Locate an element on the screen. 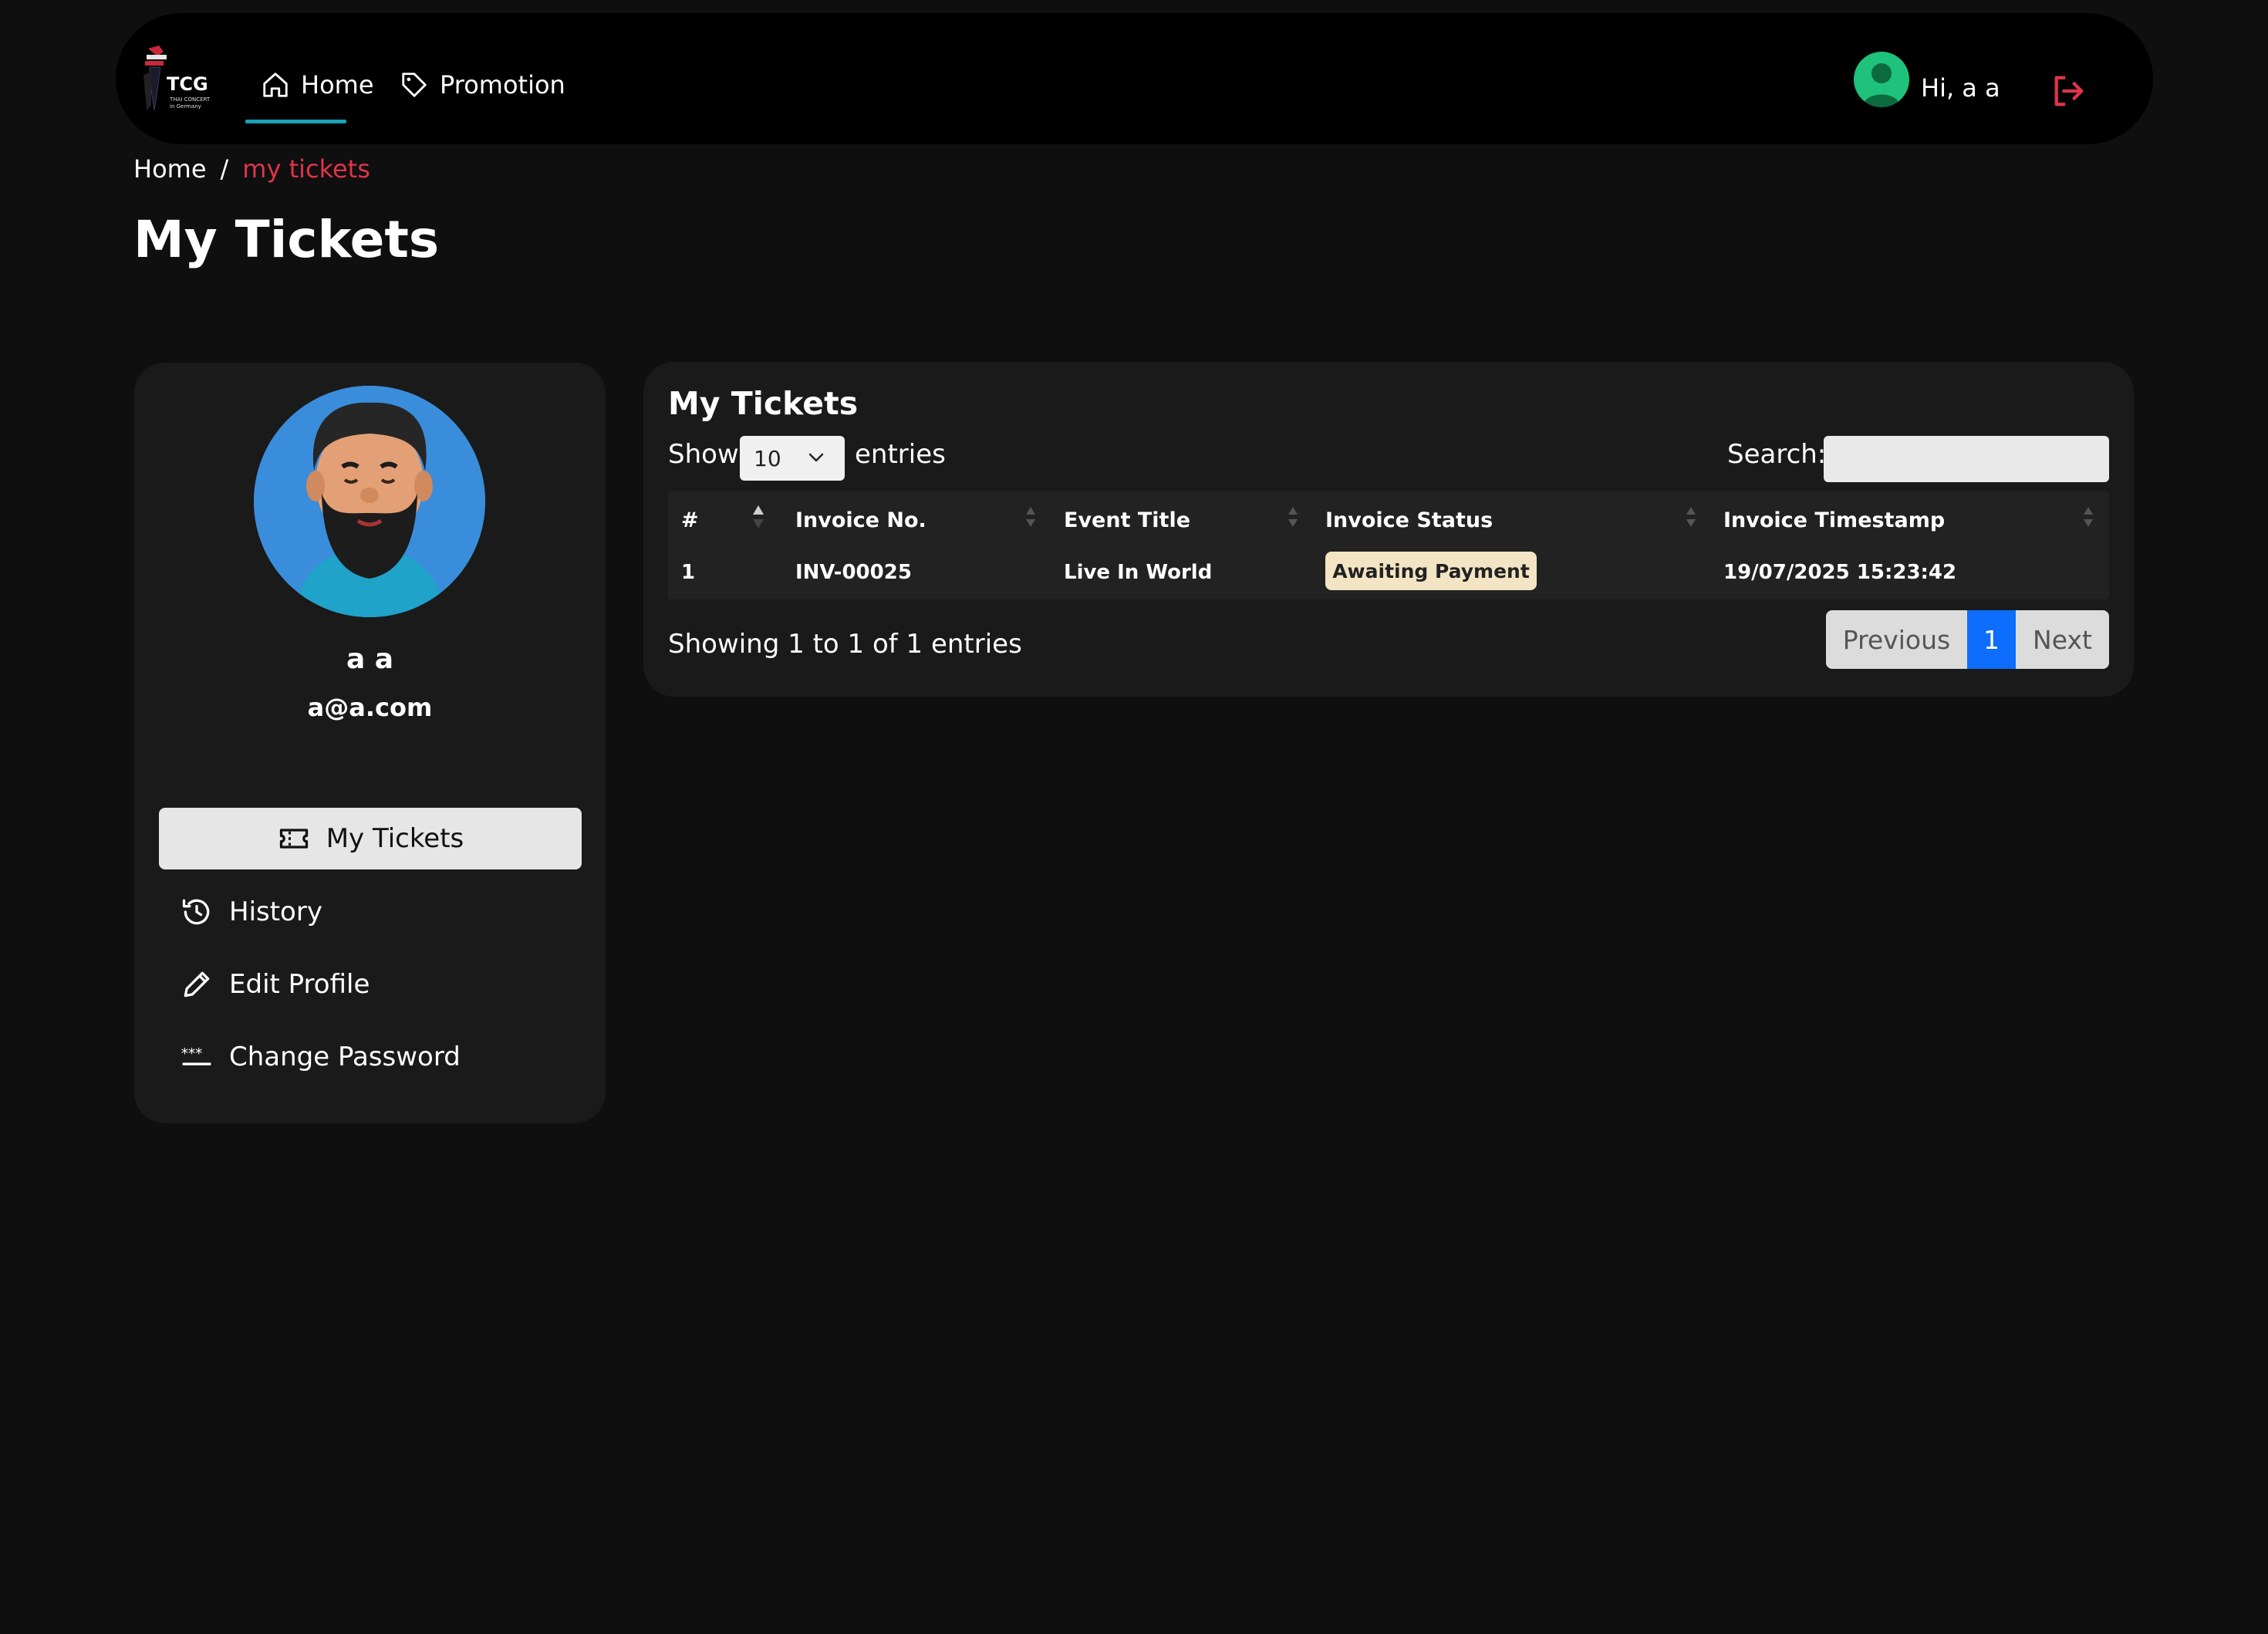 The height and width of the screenshot is (1634, 2268). nav-home: Home is located at coordinates (317, 85).